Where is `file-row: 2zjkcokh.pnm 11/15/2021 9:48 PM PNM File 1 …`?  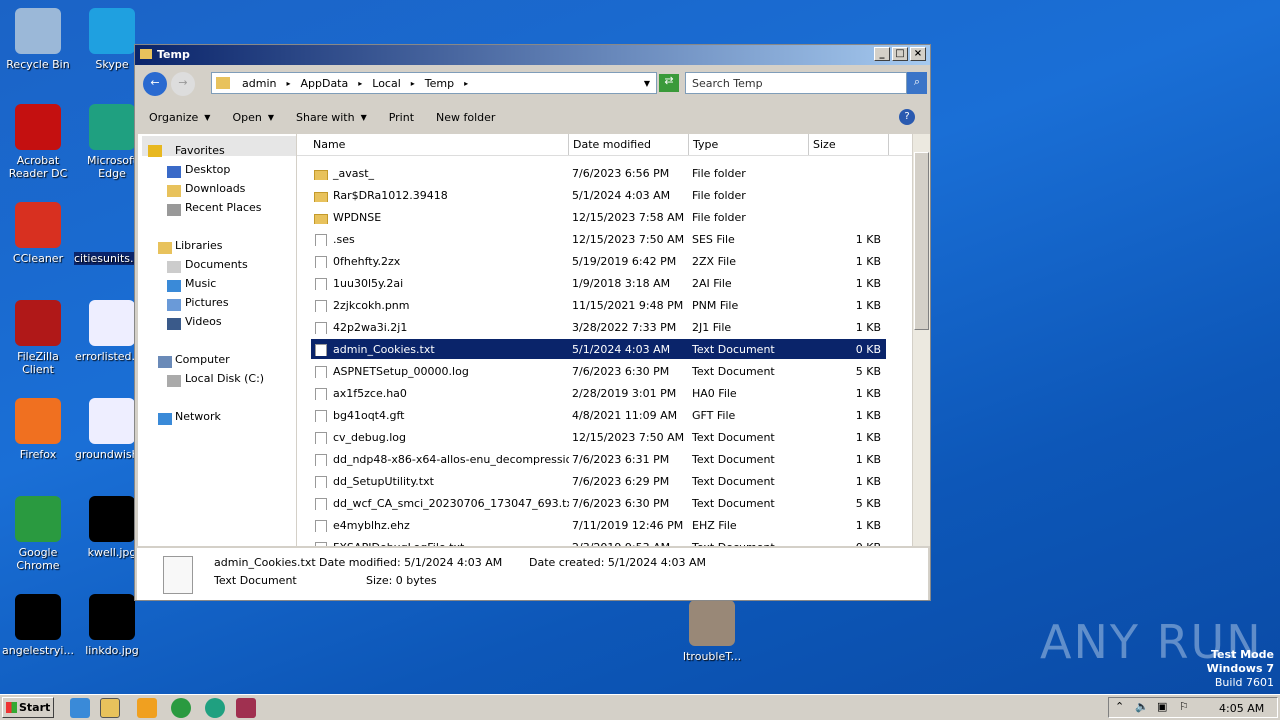
file-row: 2zjkcokh.pnm 11/15/2021 9:48 PM PNM File 1 … is located at coordinates (598, 305).